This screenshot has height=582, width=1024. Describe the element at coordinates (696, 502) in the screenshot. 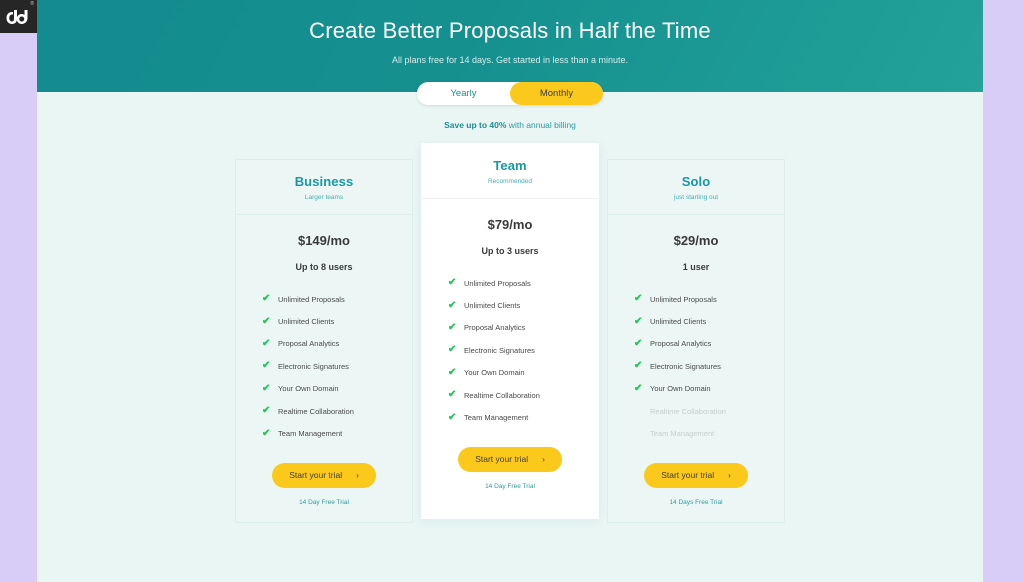

I see `trial-note: 14 Days Free Trial` at that location.